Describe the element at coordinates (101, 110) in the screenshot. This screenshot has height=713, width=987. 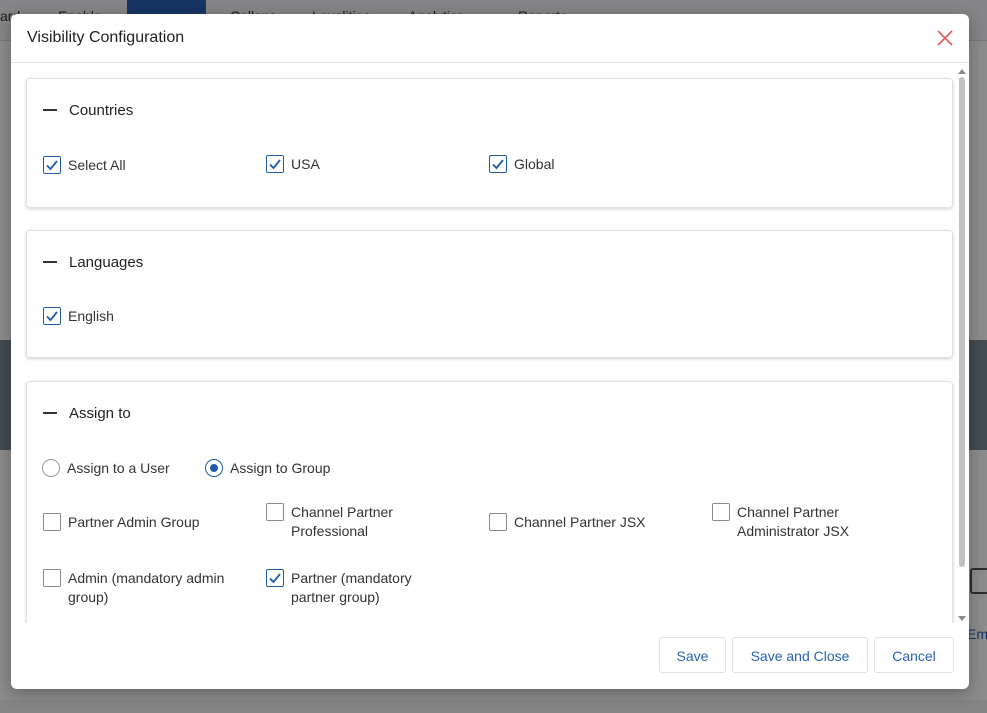
I see `countries-title: Countries` at that location.